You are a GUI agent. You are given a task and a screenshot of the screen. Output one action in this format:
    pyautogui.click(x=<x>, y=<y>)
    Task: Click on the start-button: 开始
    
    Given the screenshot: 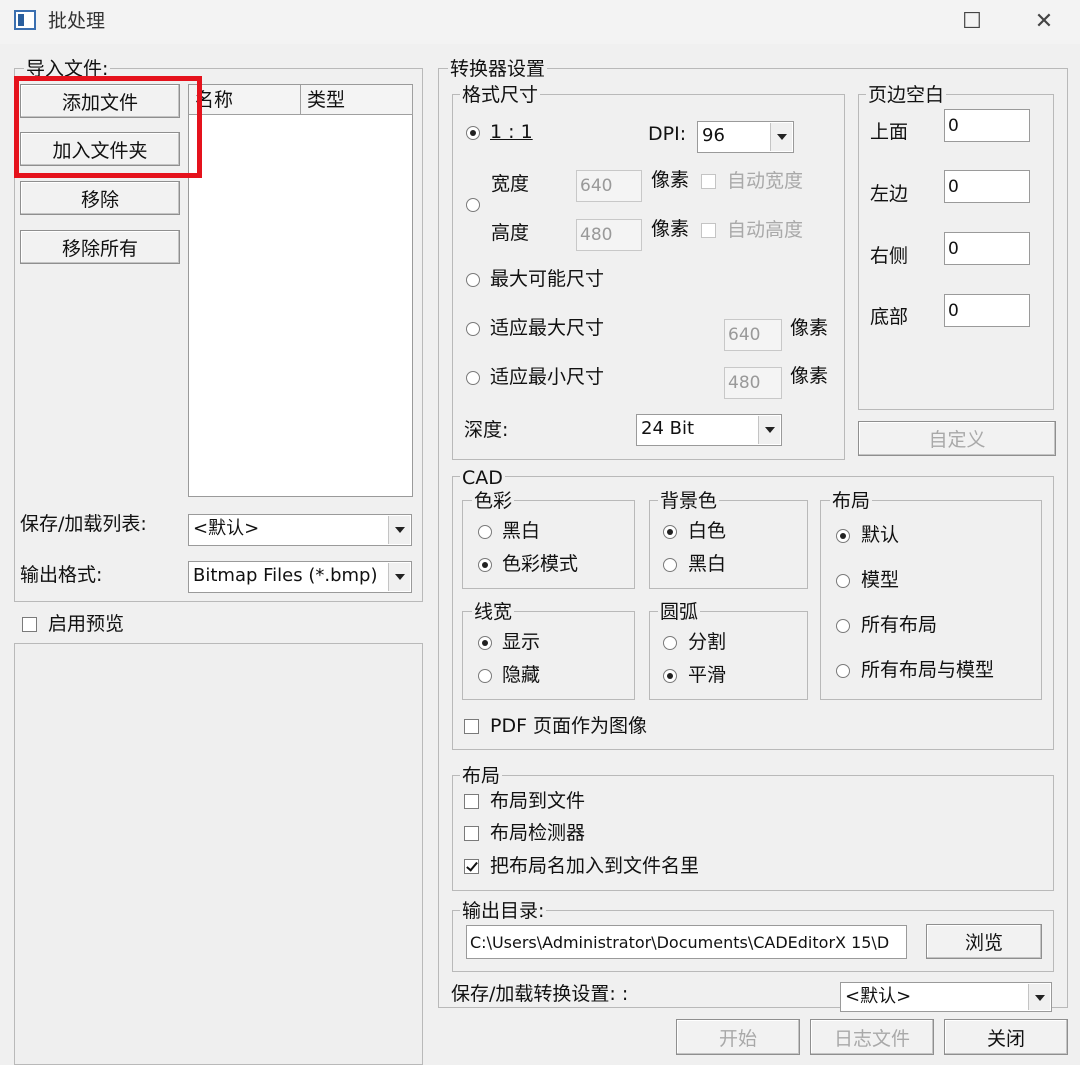 What is the action you would take?
    pyautogui.click(x=738, y=1037)
    